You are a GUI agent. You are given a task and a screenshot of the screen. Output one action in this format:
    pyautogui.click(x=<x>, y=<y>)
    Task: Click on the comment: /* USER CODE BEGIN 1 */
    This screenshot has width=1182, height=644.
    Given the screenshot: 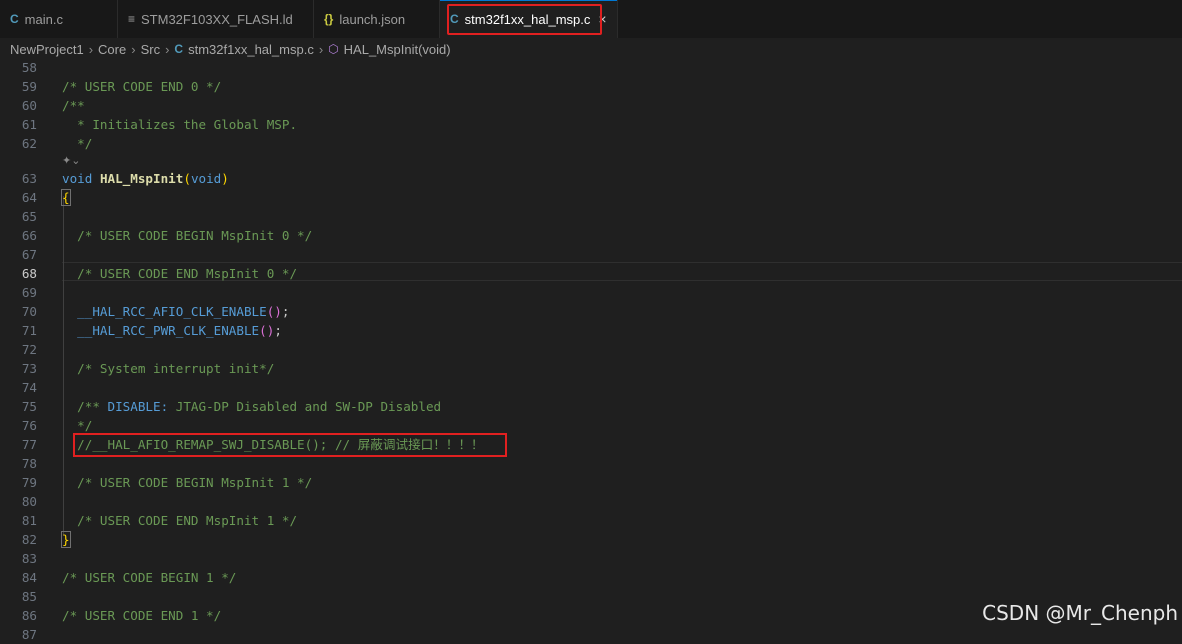 What is the action you would take?
    pyautogui.click(x=149, y=577)
    